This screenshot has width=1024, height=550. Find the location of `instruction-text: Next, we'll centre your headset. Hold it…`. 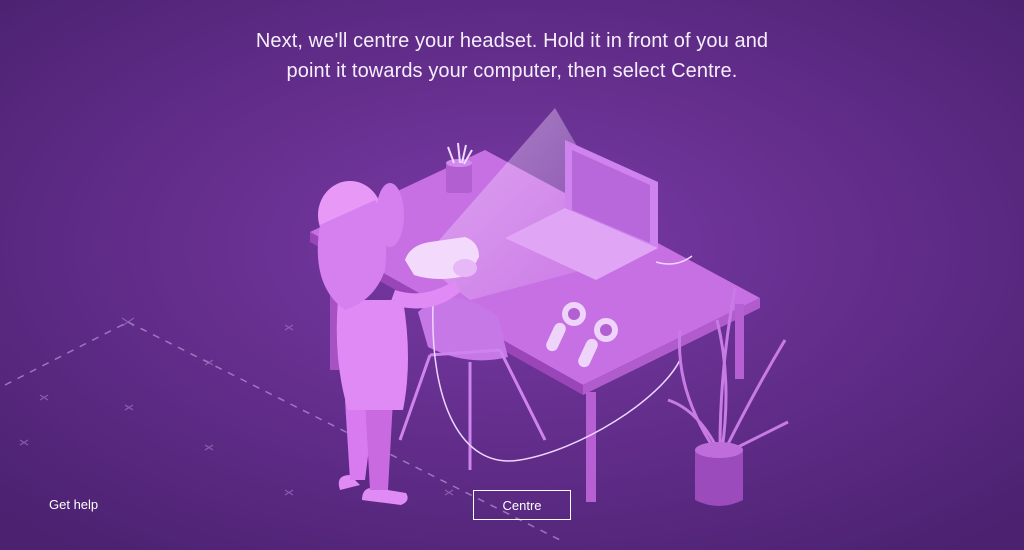

instruction-text: Next, we'll centre your headset. Hold it… is located at coordinates (512, 56).